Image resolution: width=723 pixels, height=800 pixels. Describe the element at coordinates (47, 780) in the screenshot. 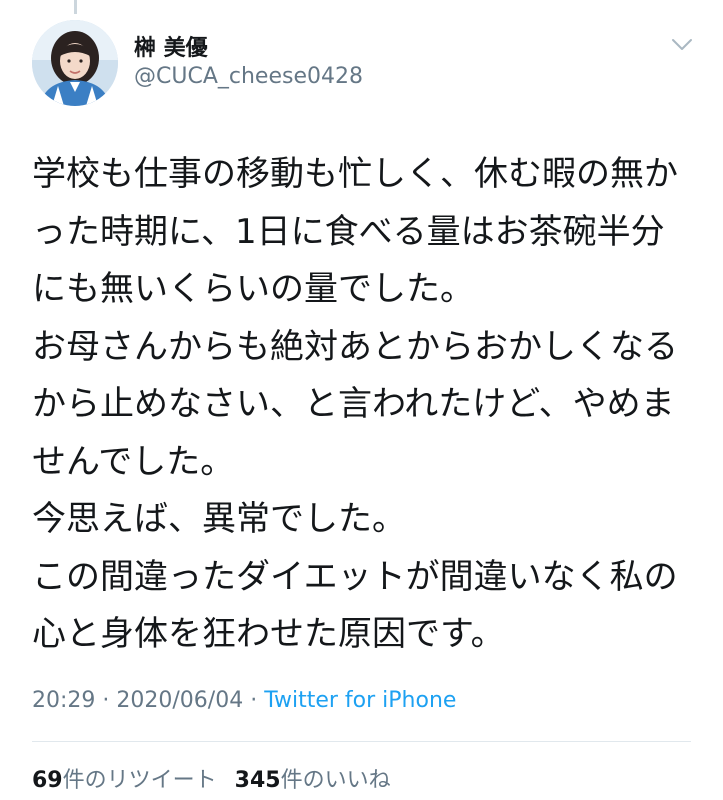

I see `retweet-count: 69` at that location.